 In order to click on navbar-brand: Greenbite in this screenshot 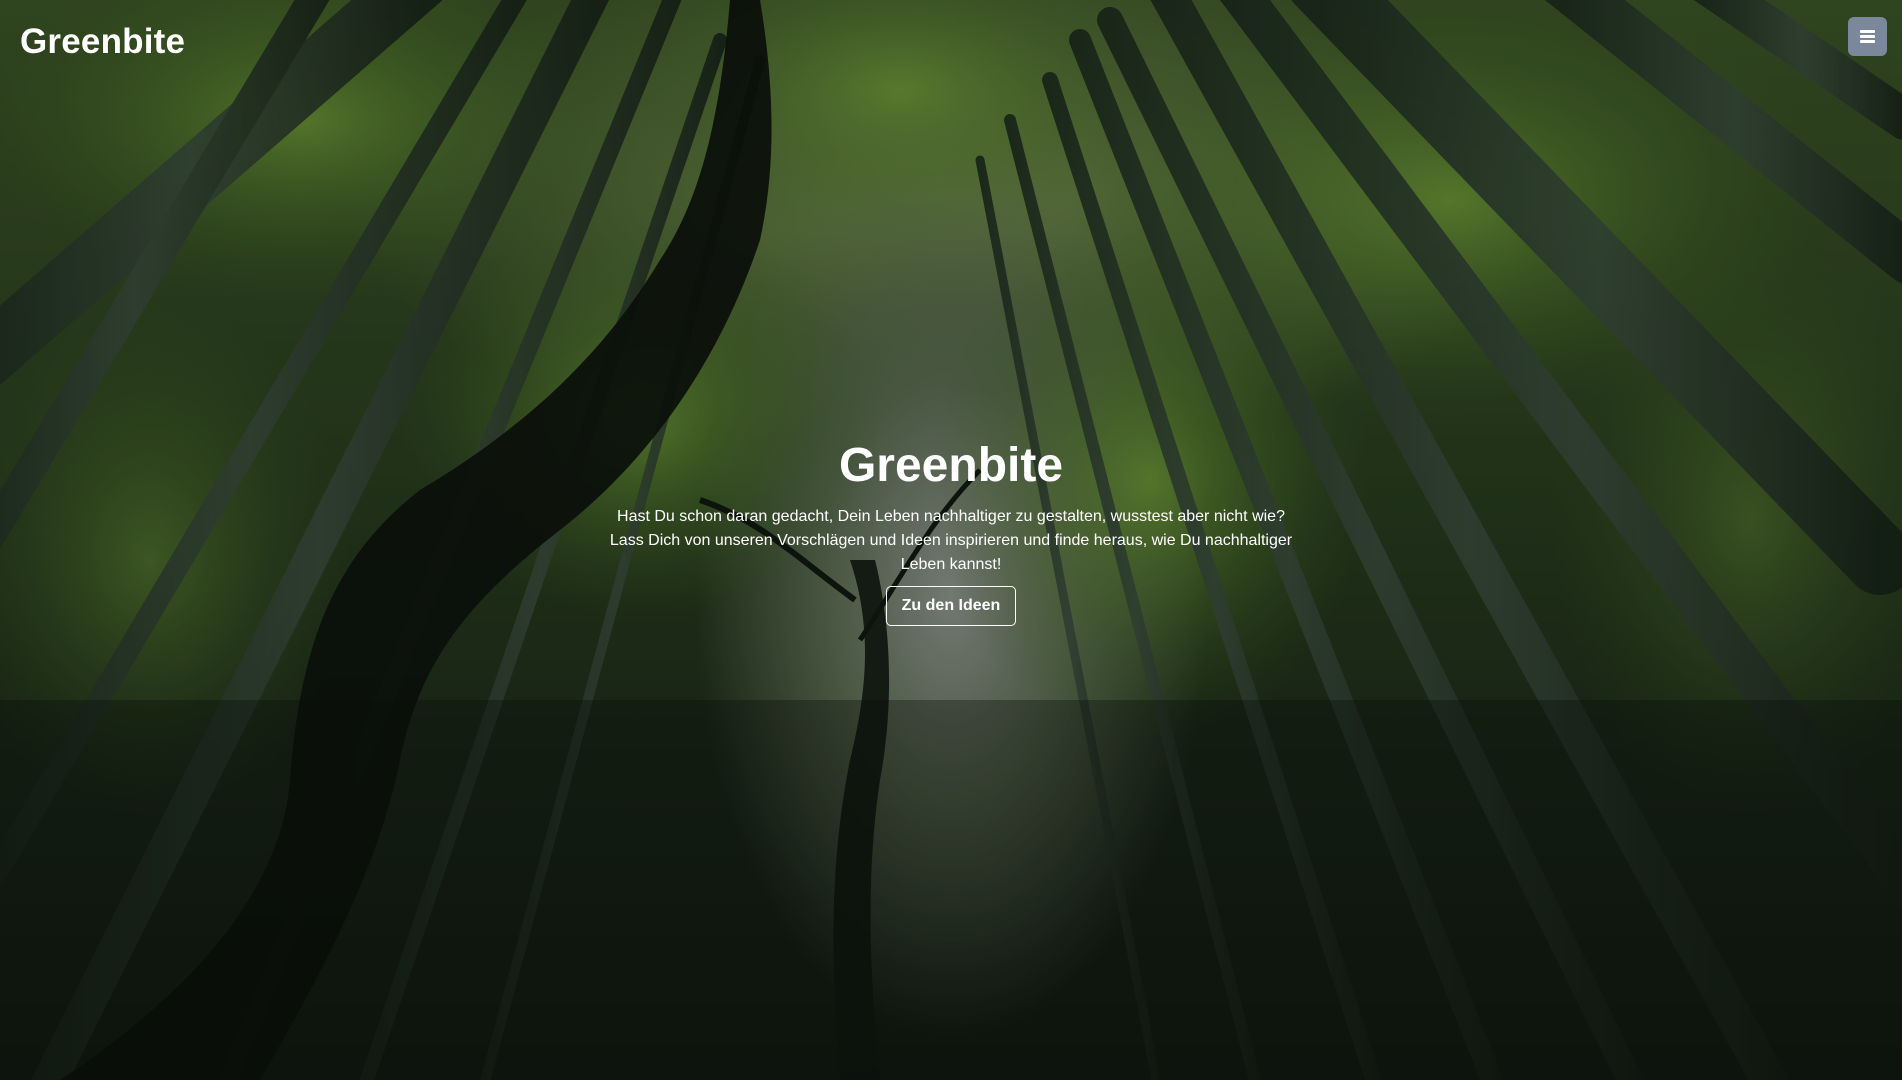, I will do `click(102, 42)`.